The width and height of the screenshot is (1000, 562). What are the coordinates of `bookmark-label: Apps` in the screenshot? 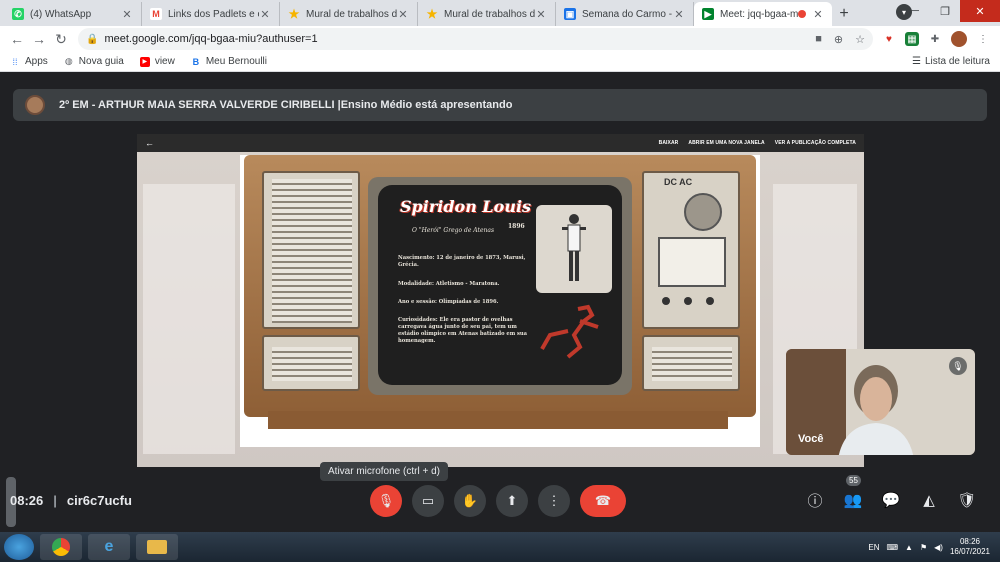 It's located at (36, 61).